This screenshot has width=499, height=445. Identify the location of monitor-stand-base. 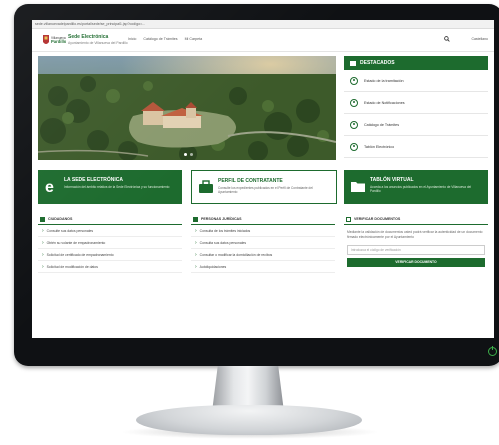
(249, 420).